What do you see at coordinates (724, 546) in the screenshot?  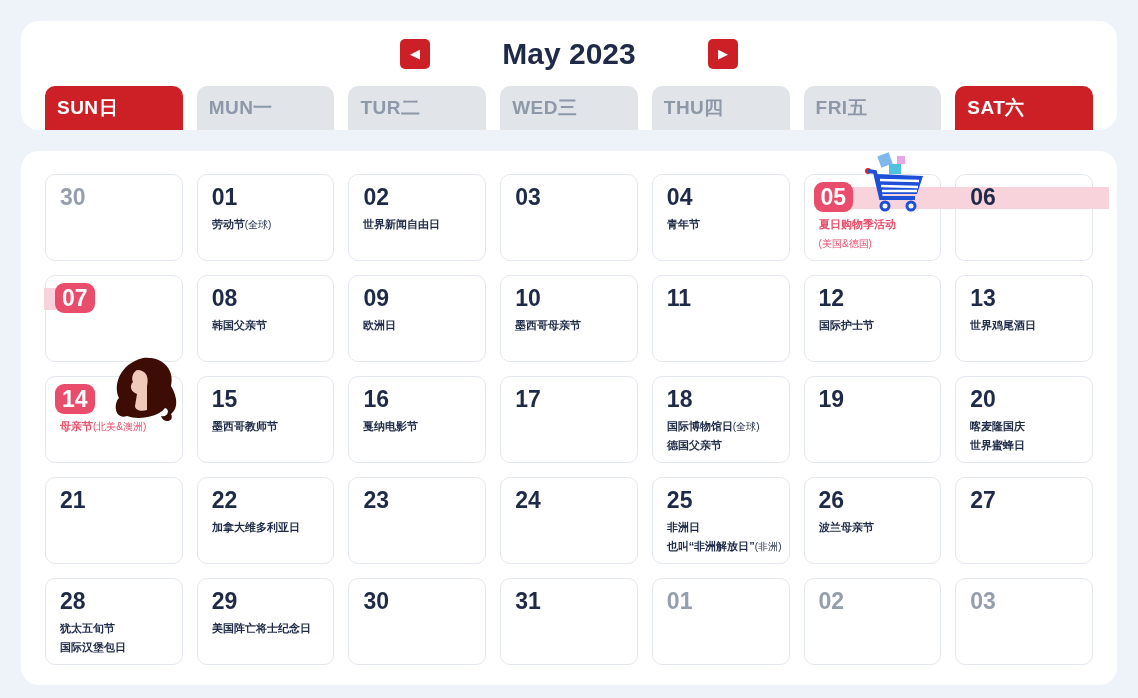 I see `holiday-note: 也叫“非洲解放日”(非洲)` at bounding box center [724, 546].